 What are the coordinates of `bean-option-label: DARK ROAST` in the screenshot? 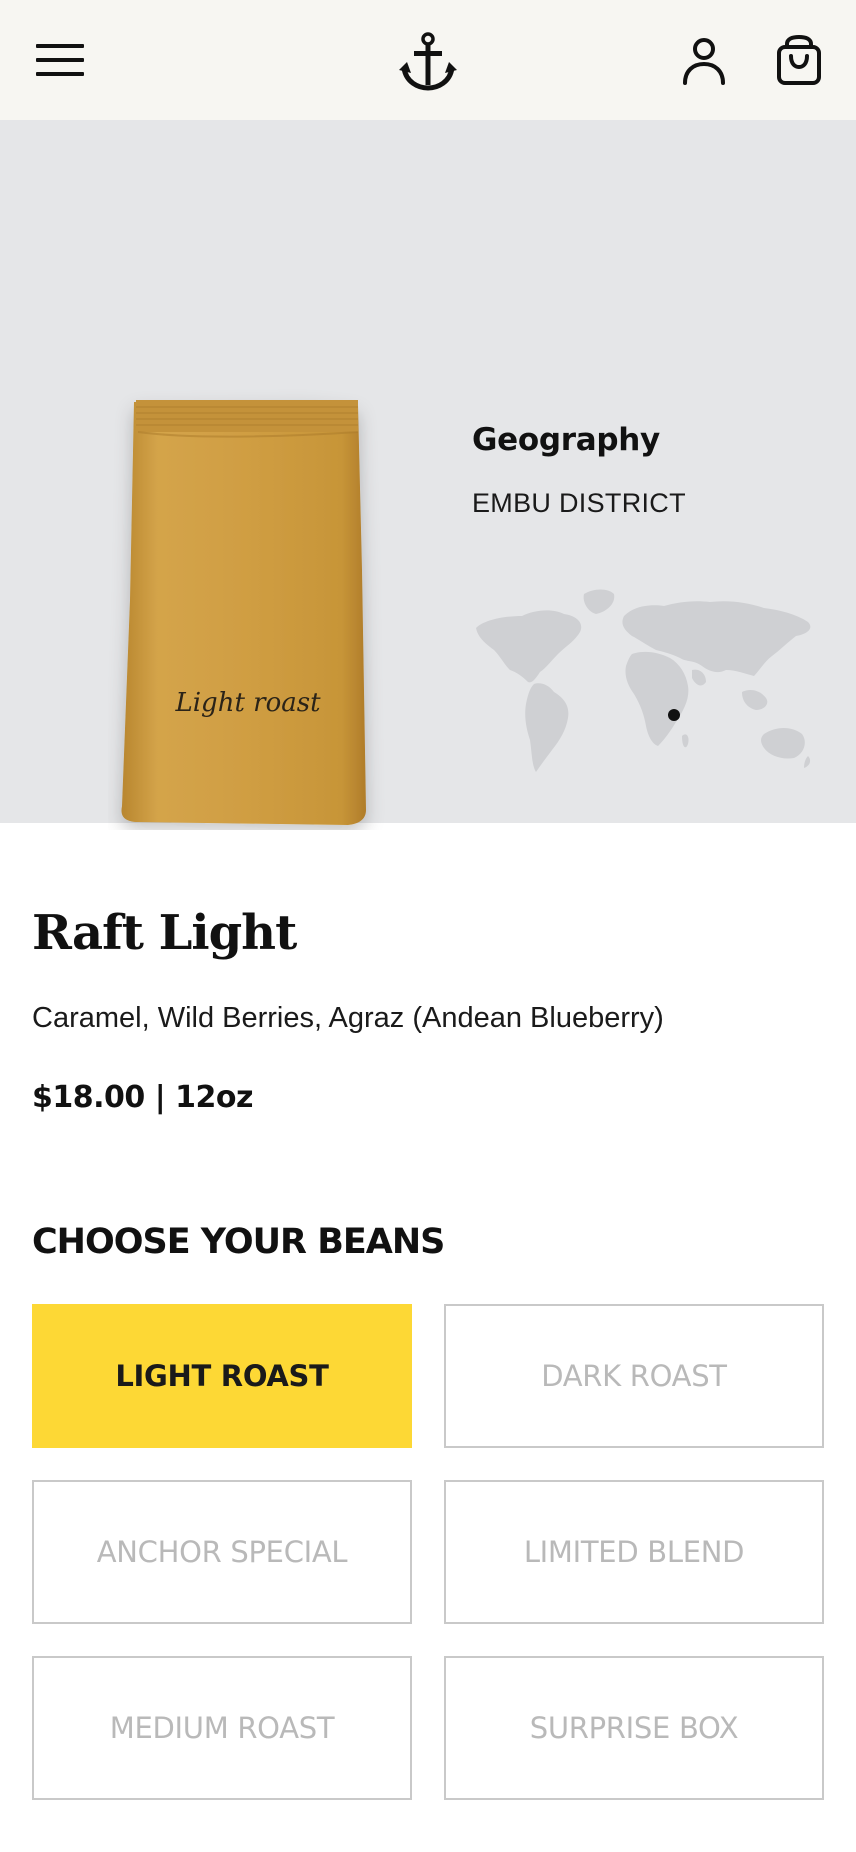 It's located at (634, 1376).